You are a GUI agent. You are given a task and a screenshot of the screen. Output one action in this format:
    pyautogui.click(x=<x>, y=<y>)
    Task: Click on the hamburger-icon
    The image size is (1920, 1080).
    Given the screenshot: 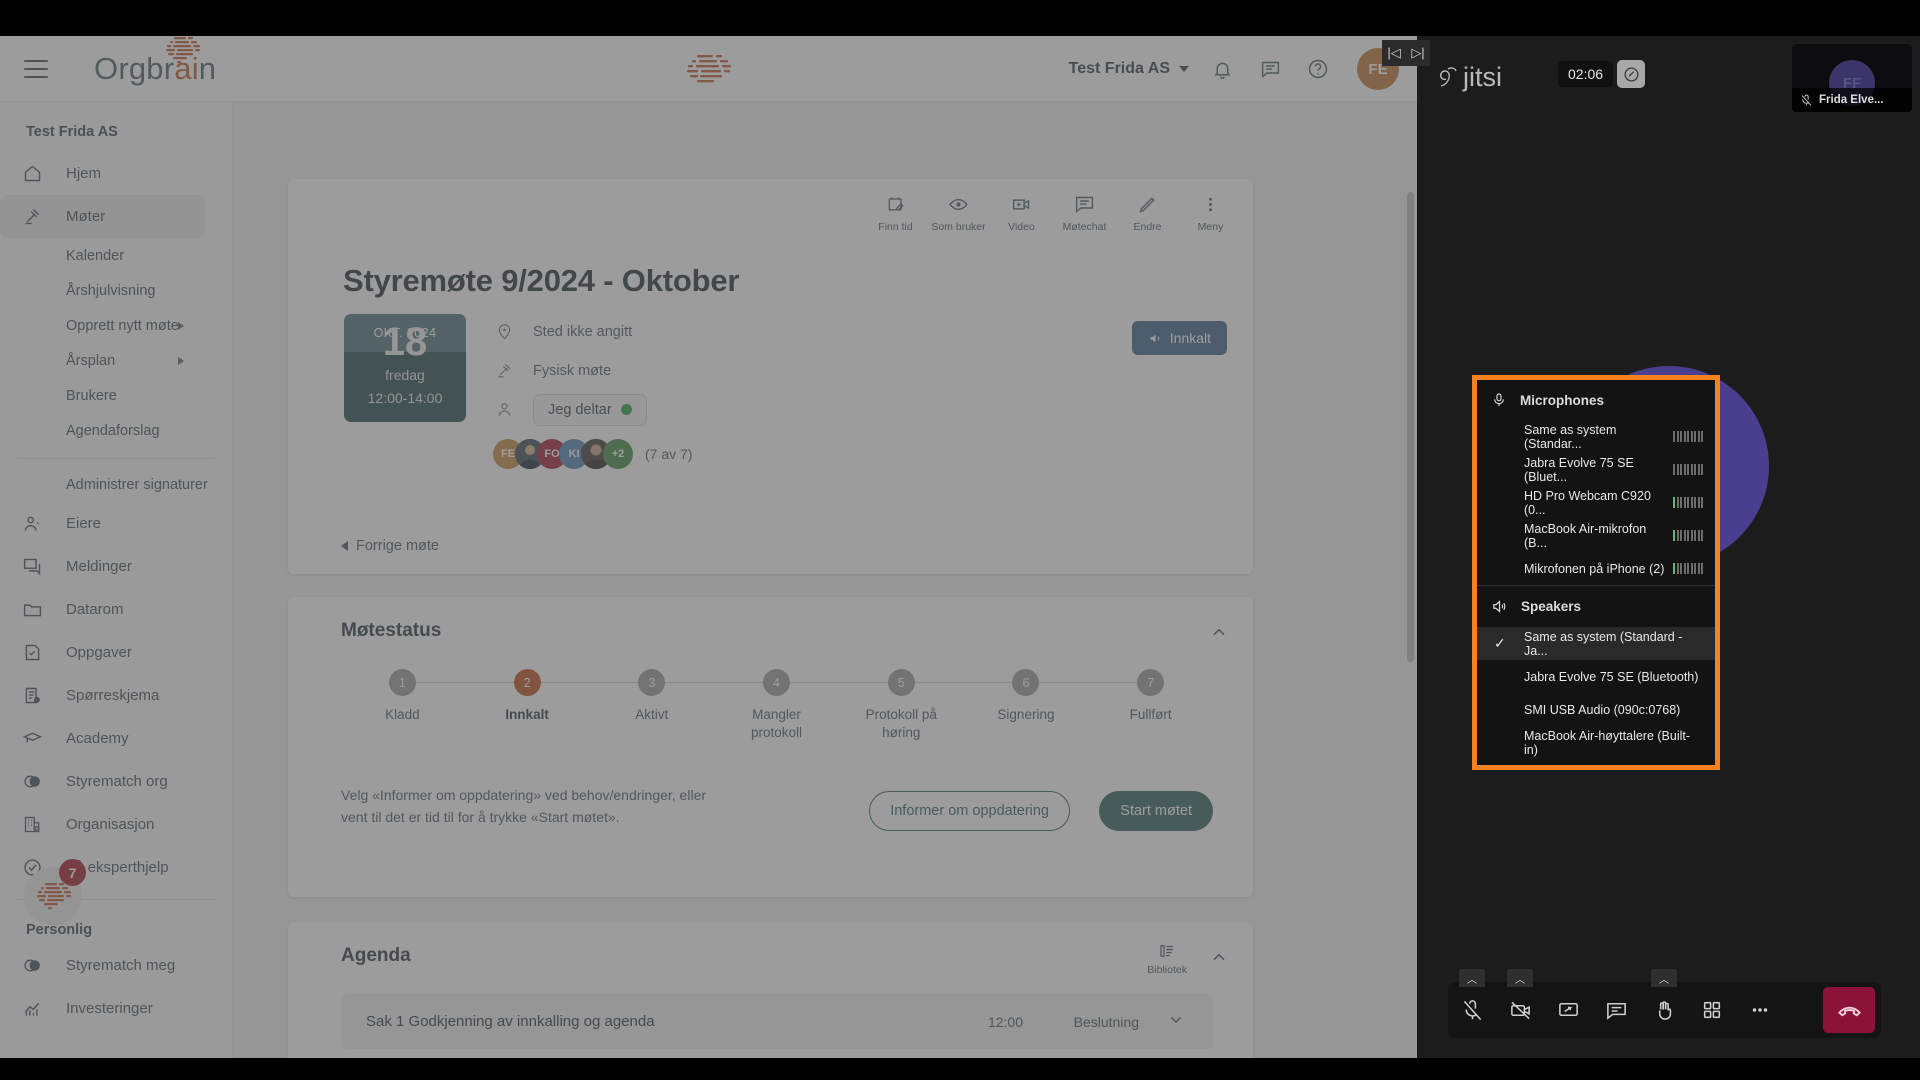 What is the action you would take?
    pyautogui.click(x=36, y=68)
    